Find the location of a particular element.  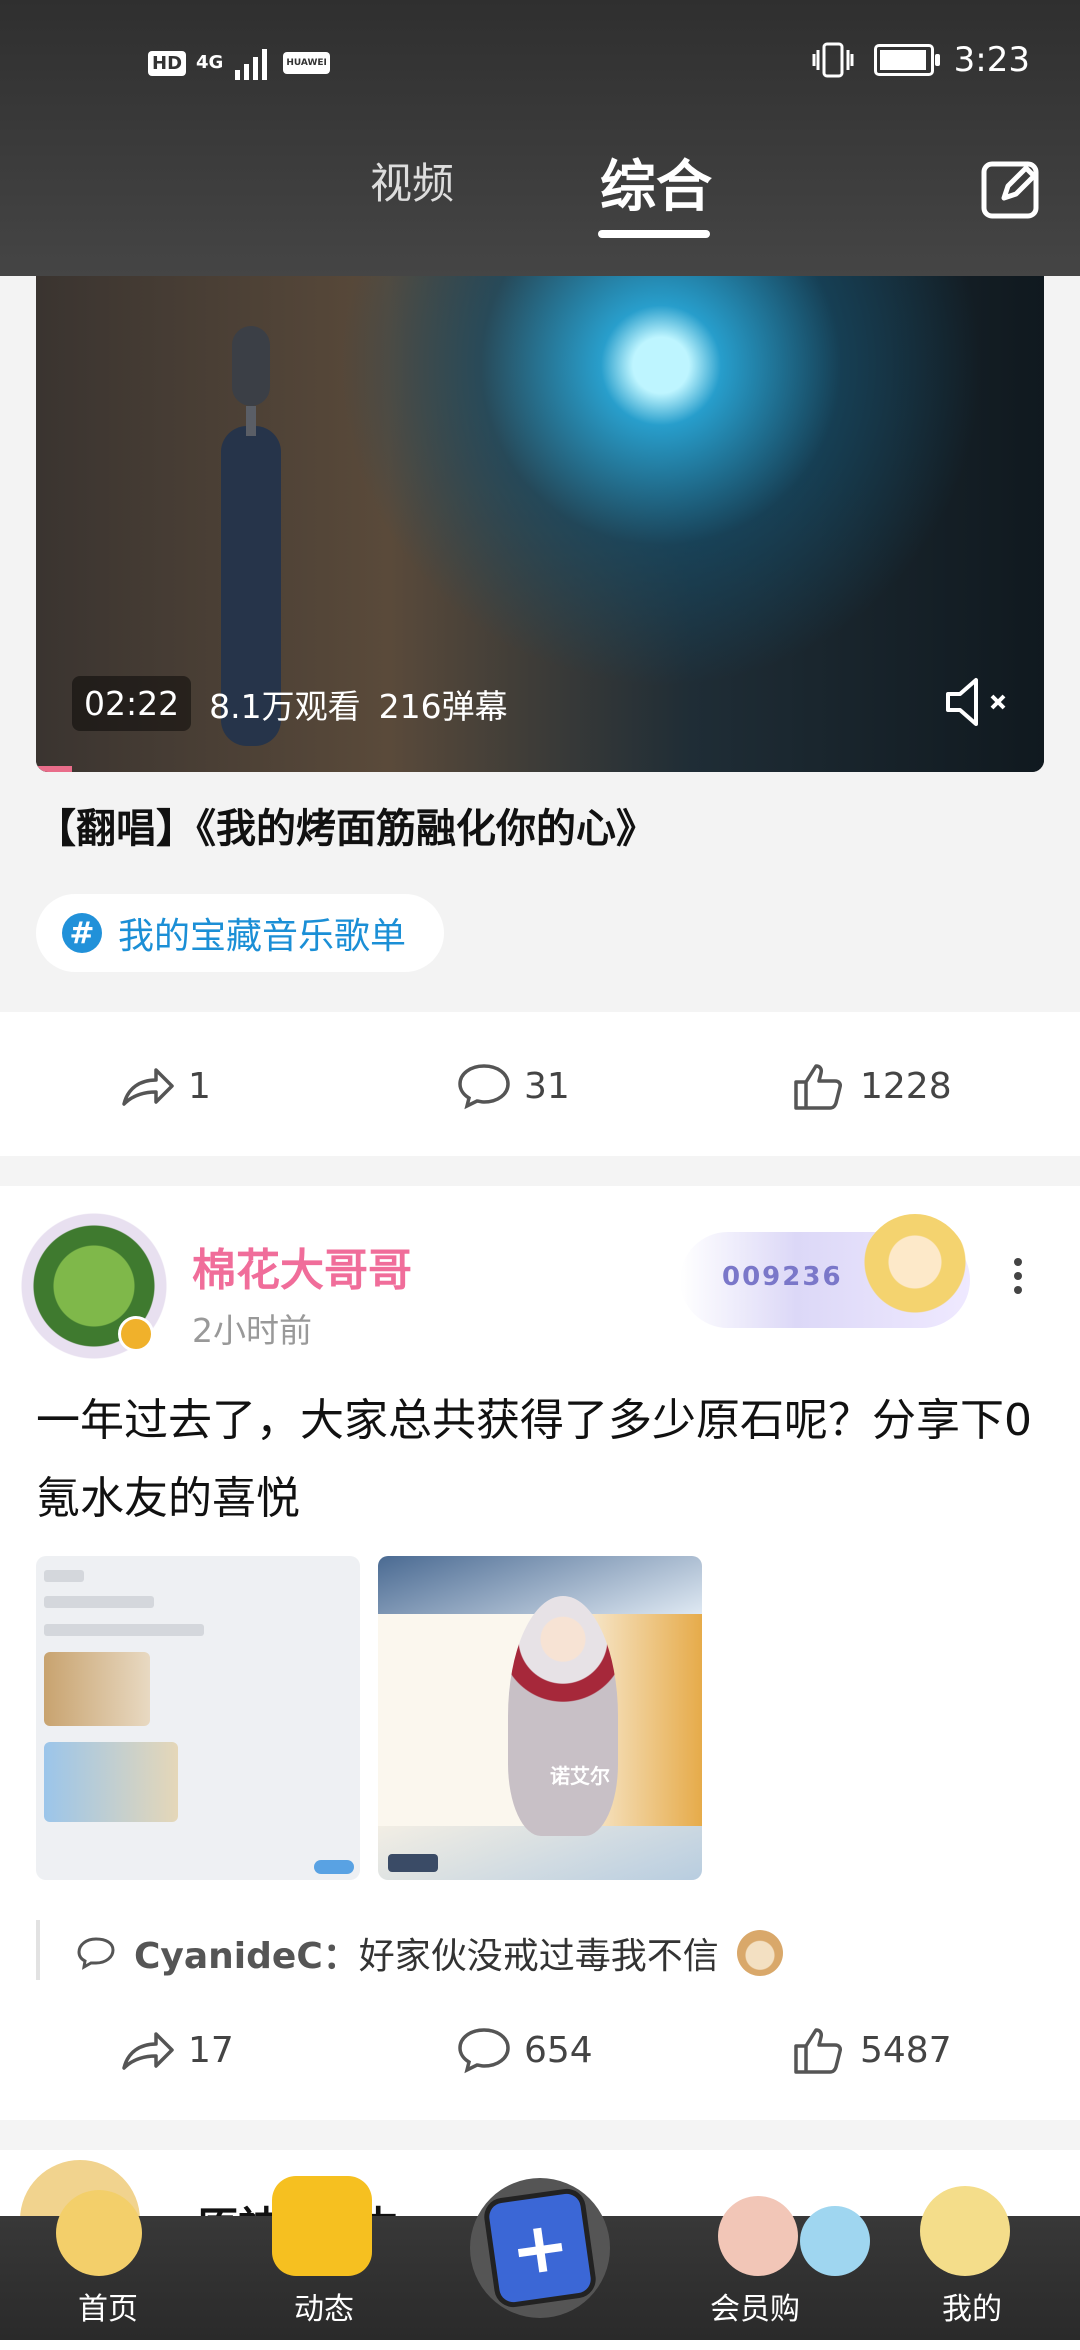

home-mascot-icon is located at coordinates (99, 2233).